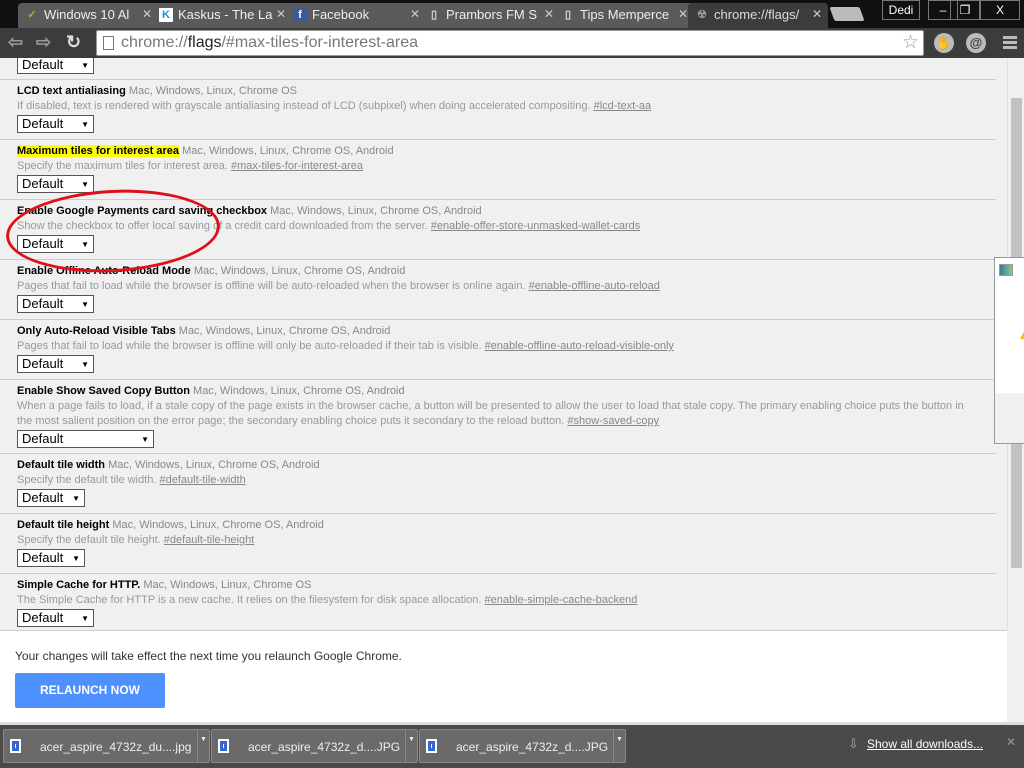 This screenshot has width=1024, height=768. I want to click on flag-anchor-link: #lcd-text-aa, so click(622, 106).